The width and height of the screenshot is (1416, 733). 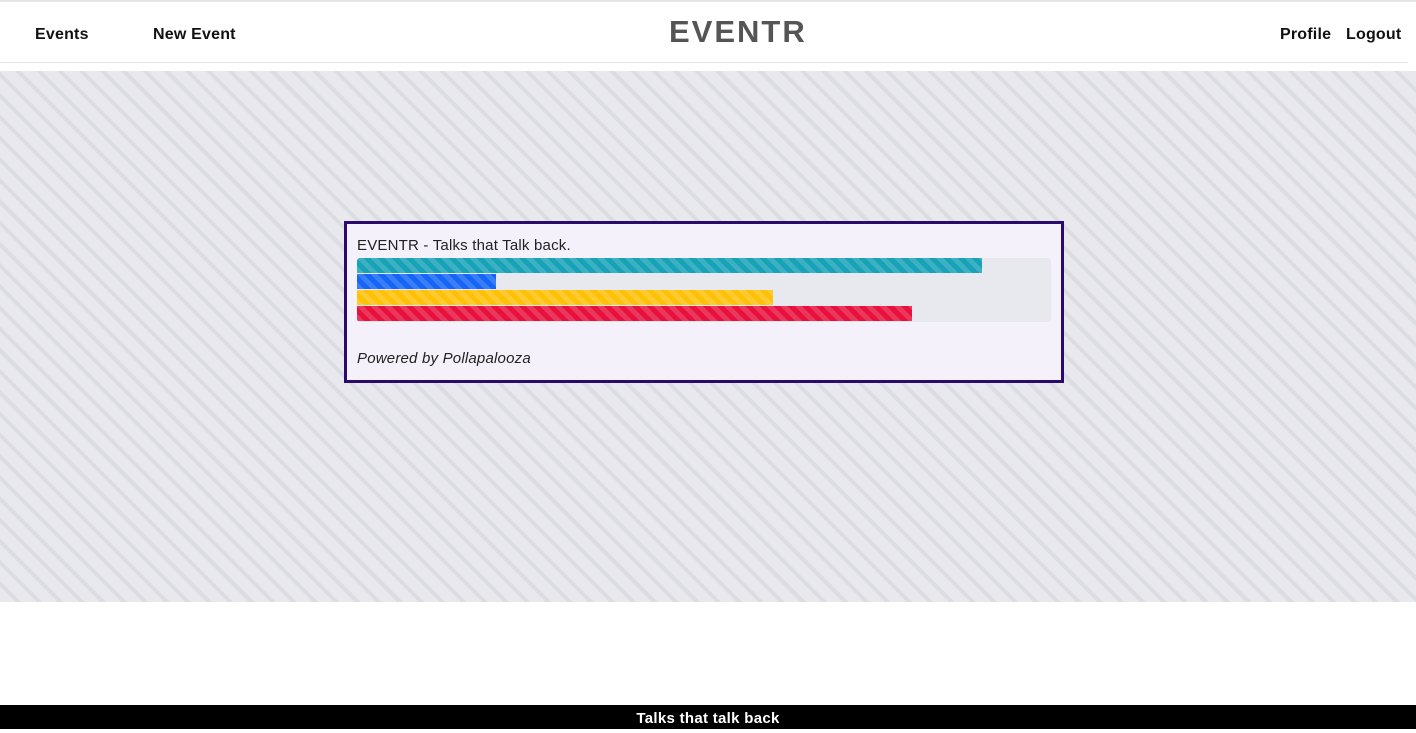 I want to click on navbar: Events New Event EVENTR Profile Logout, so click(x=704, y=32).